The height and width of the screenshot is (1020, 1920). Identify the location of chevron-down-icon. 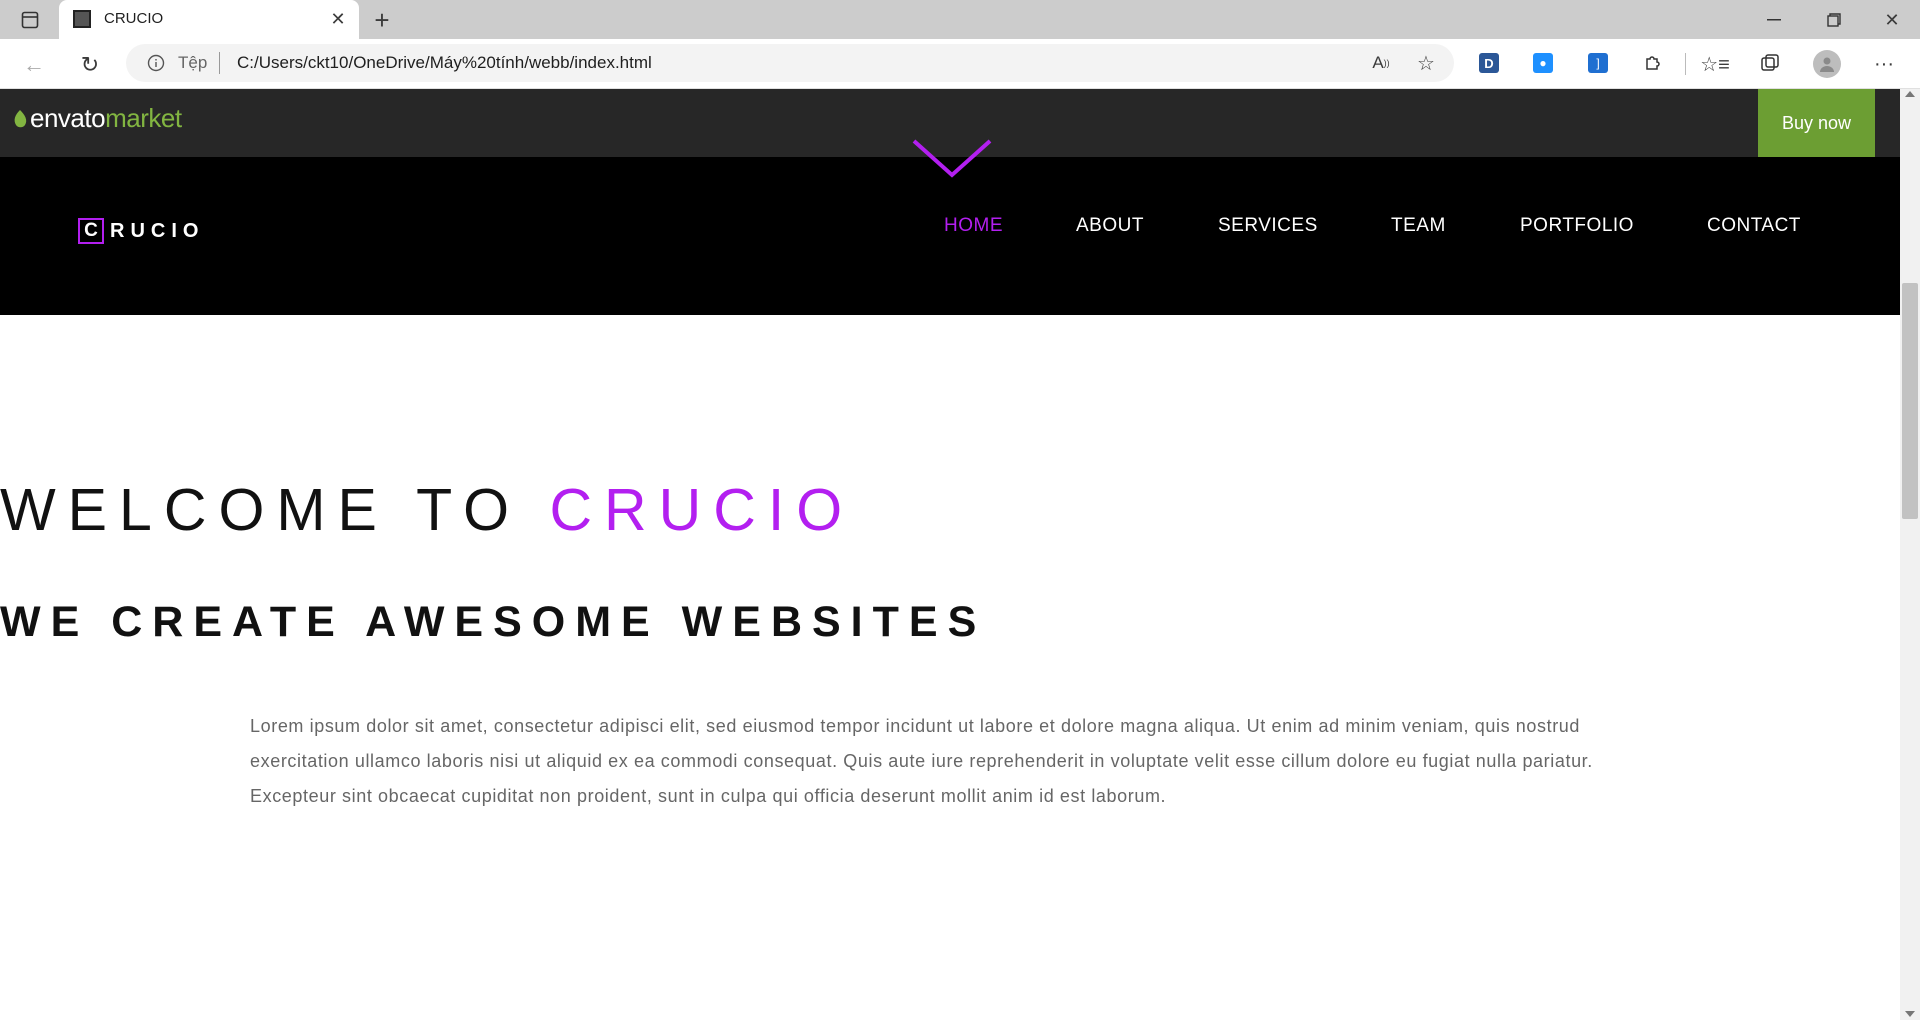
(952, 160).